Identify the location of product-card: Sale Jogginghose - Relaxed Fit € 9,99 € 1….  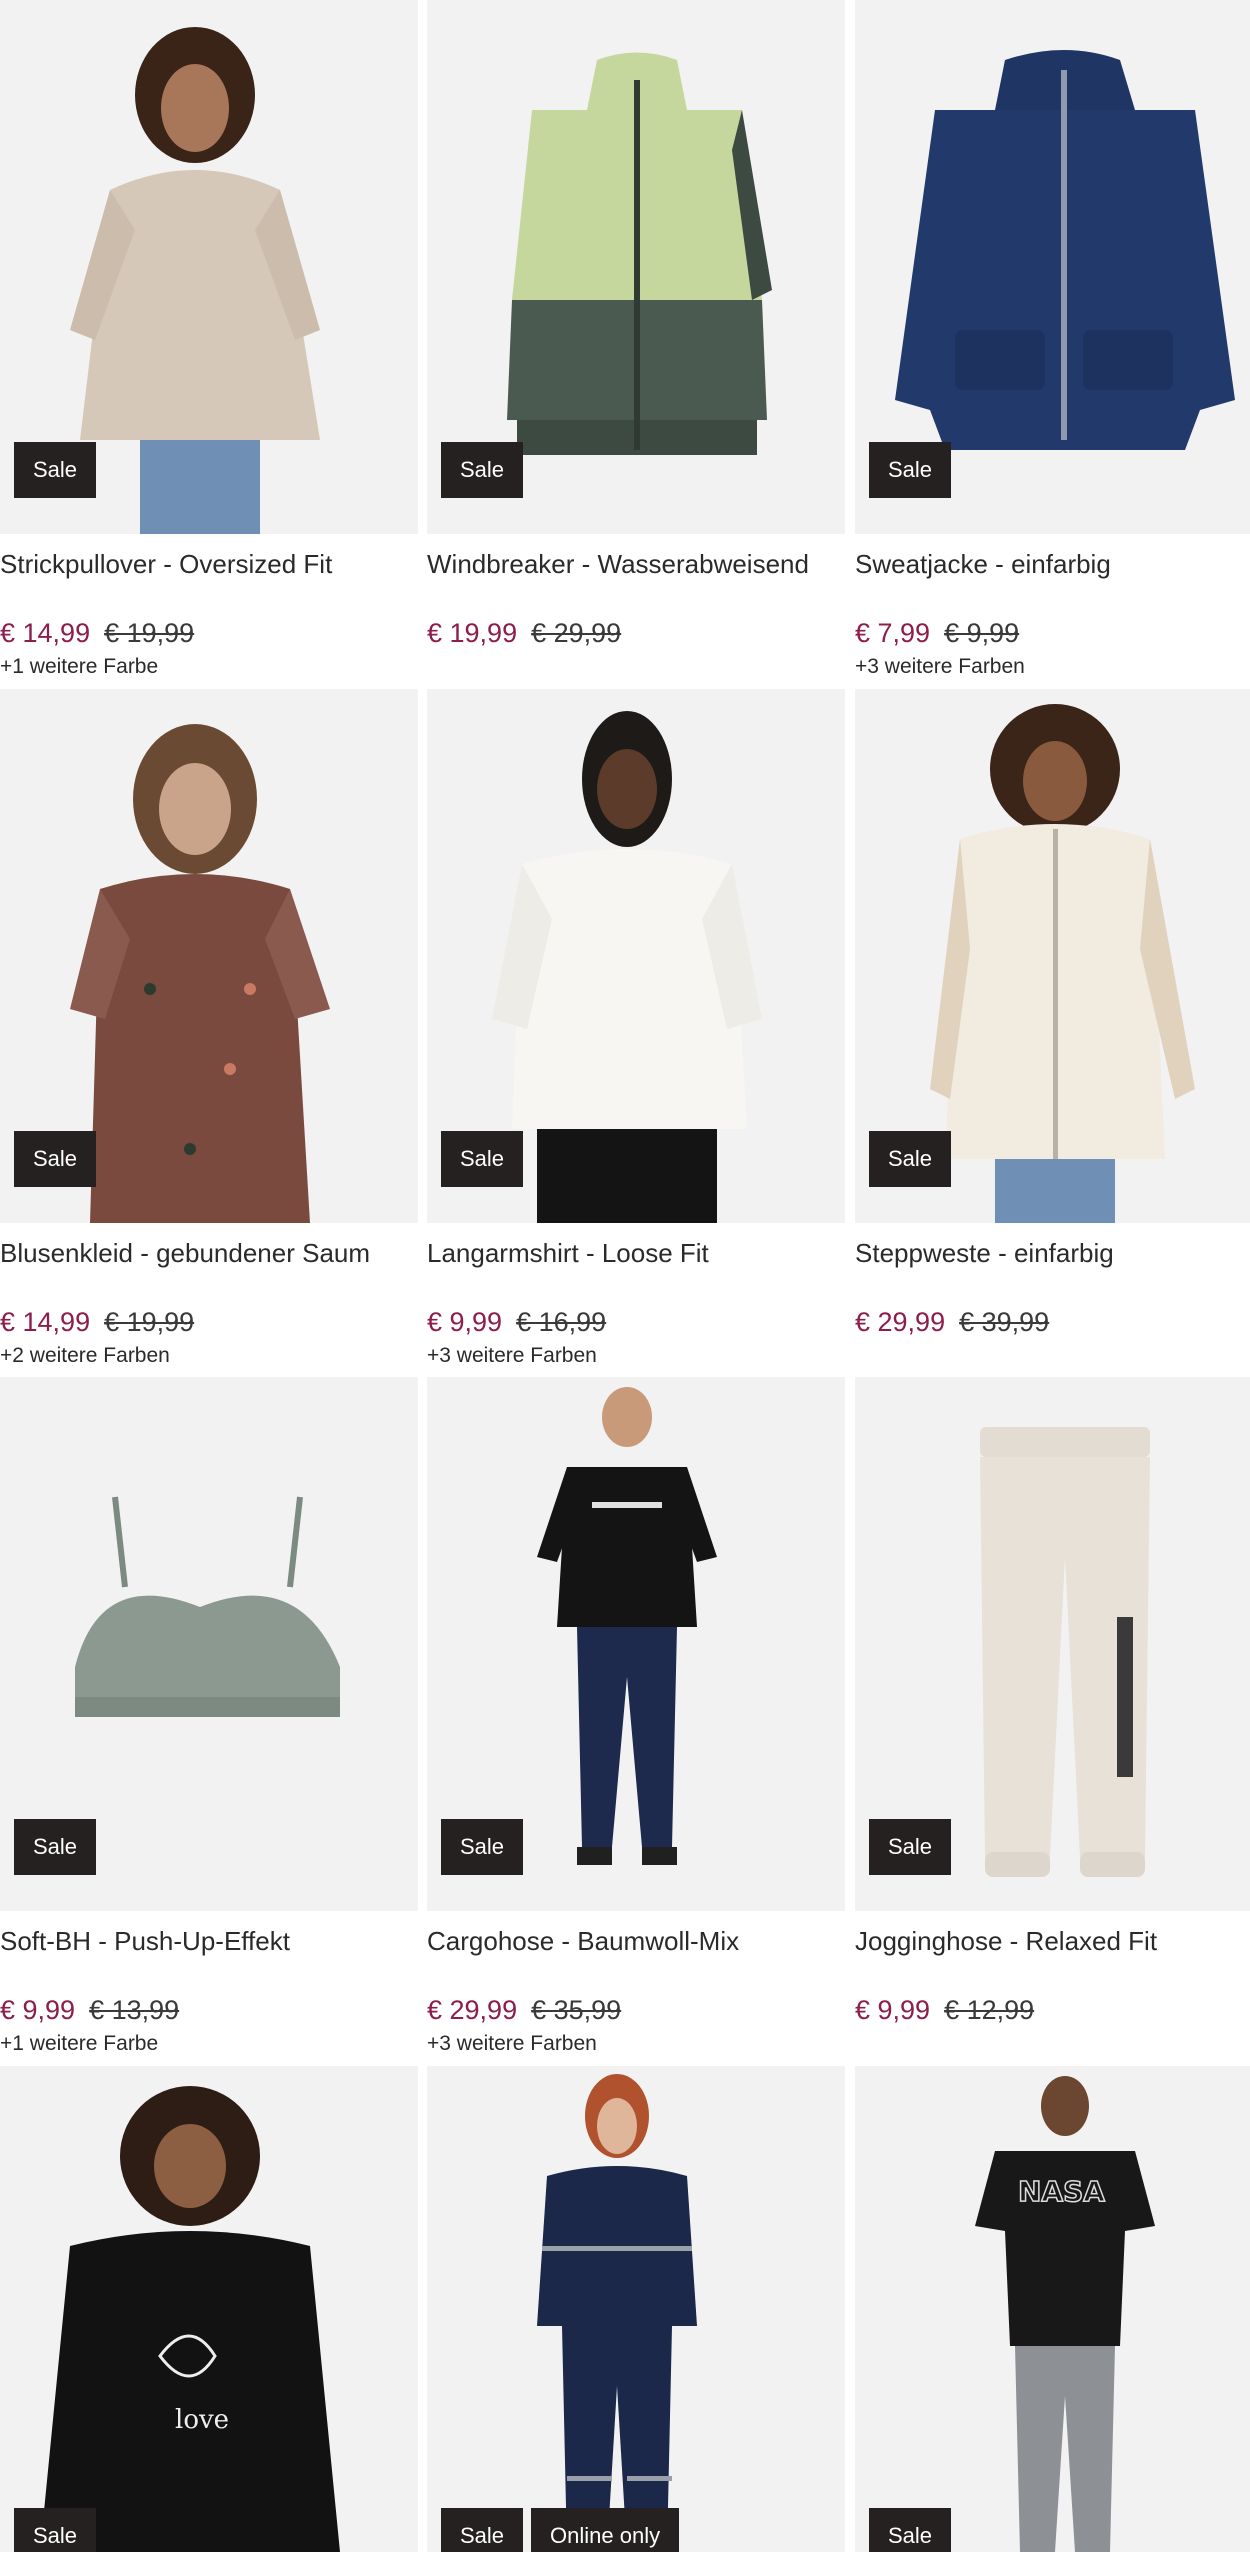
(1052, 1718).